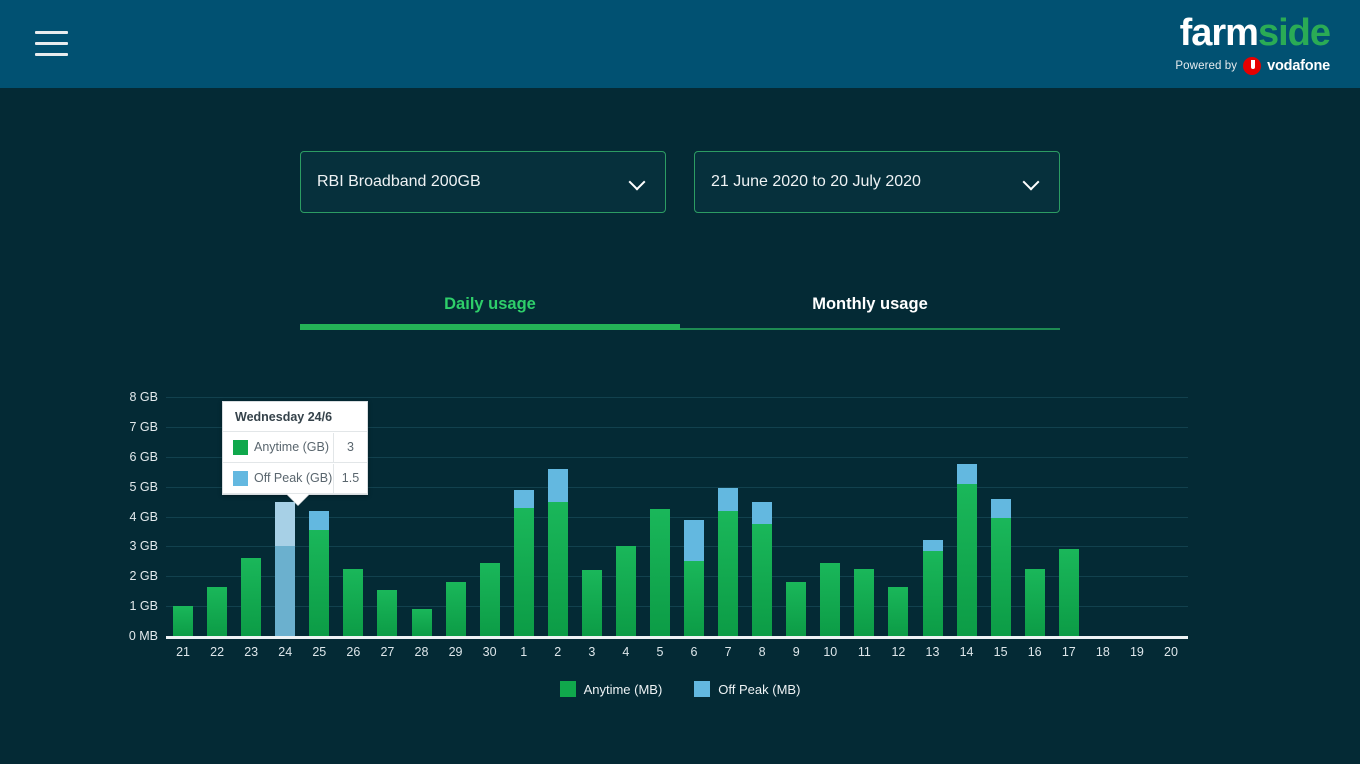 Image resolution: width=1360 pixels, height=764 pixels. Describe the element at coordinates (660, 652) in the screenshot. I see `x-axis-tick-label: 5` at that location.